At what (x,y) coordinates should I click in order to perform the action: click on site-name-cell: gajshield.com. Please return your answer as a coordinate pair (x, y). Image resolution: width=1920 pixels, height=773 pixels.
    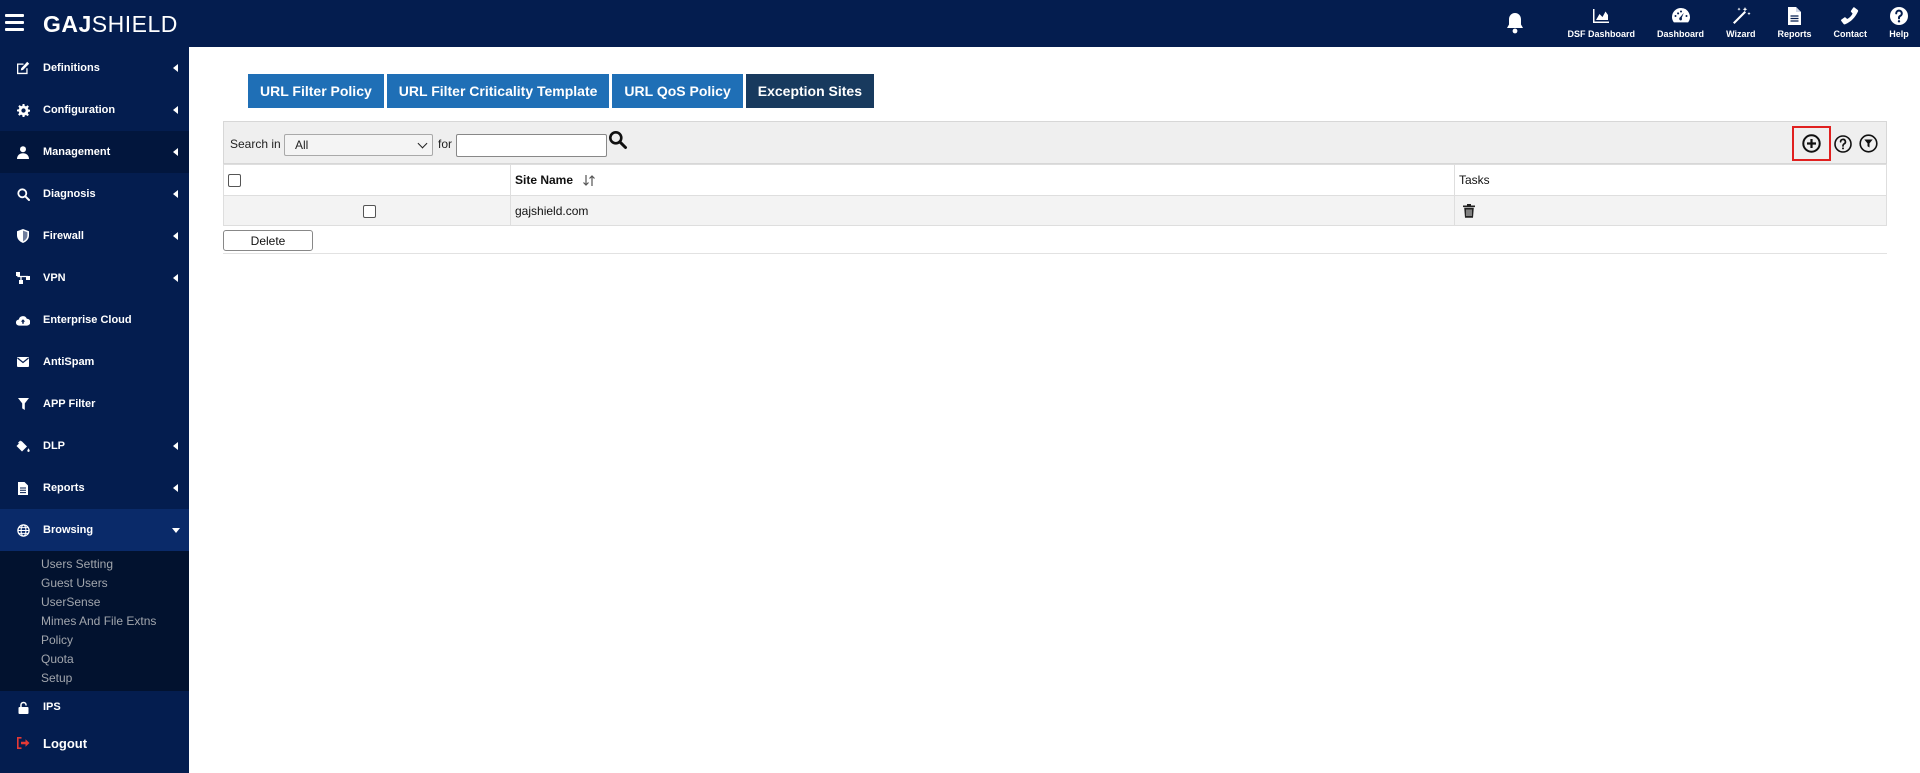
    Looking at the image, I should click on (982, 210).